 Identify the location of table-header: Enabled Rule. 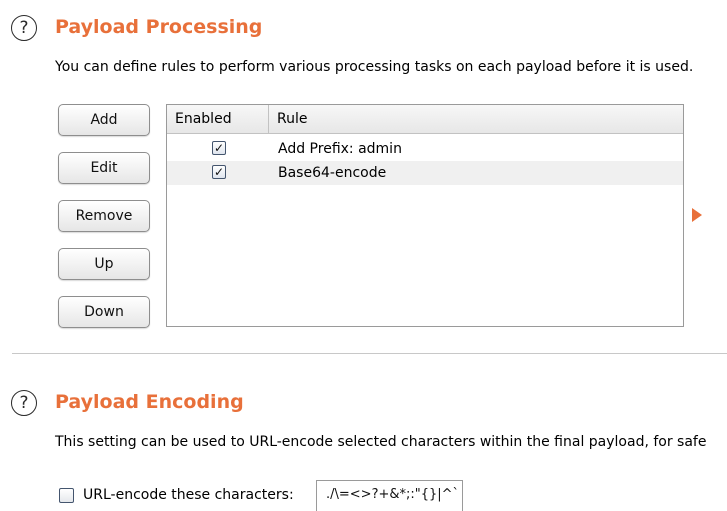
(425, 119).